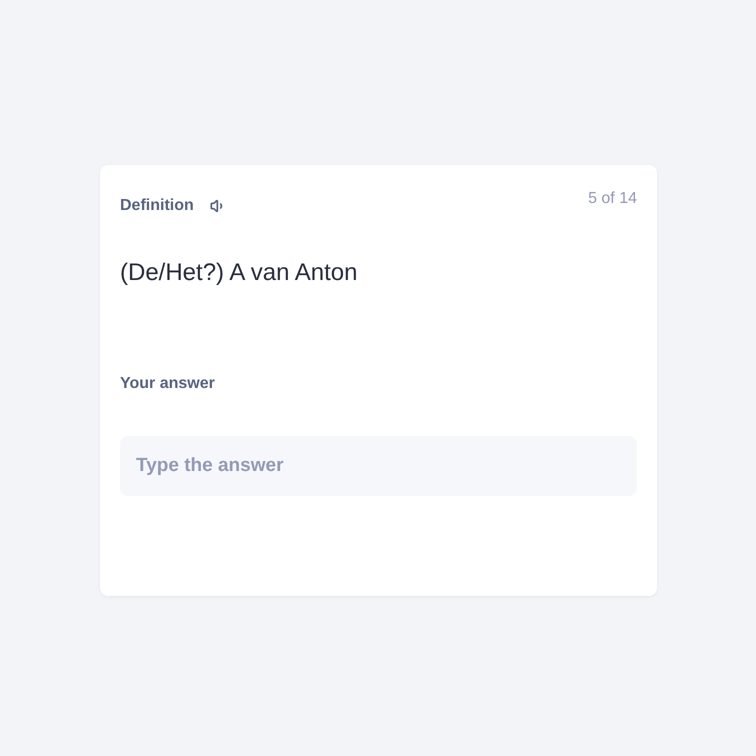 The image size is (756, 756). What do you see at coordinates (157, 206) in the screenshot?
I see `definition-label: Definition` at bounding box center [157, 206].